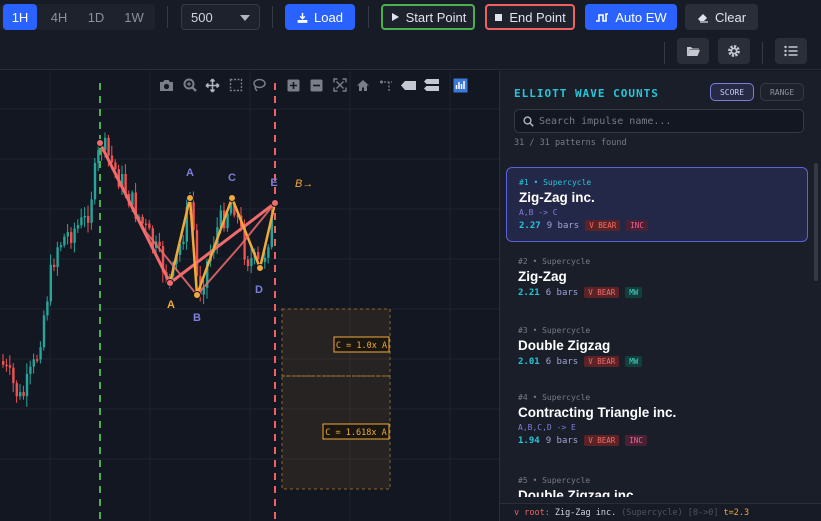 The width and height of the screenshot is (821, 521). I want to click on open-file-button, so click(693, 51).